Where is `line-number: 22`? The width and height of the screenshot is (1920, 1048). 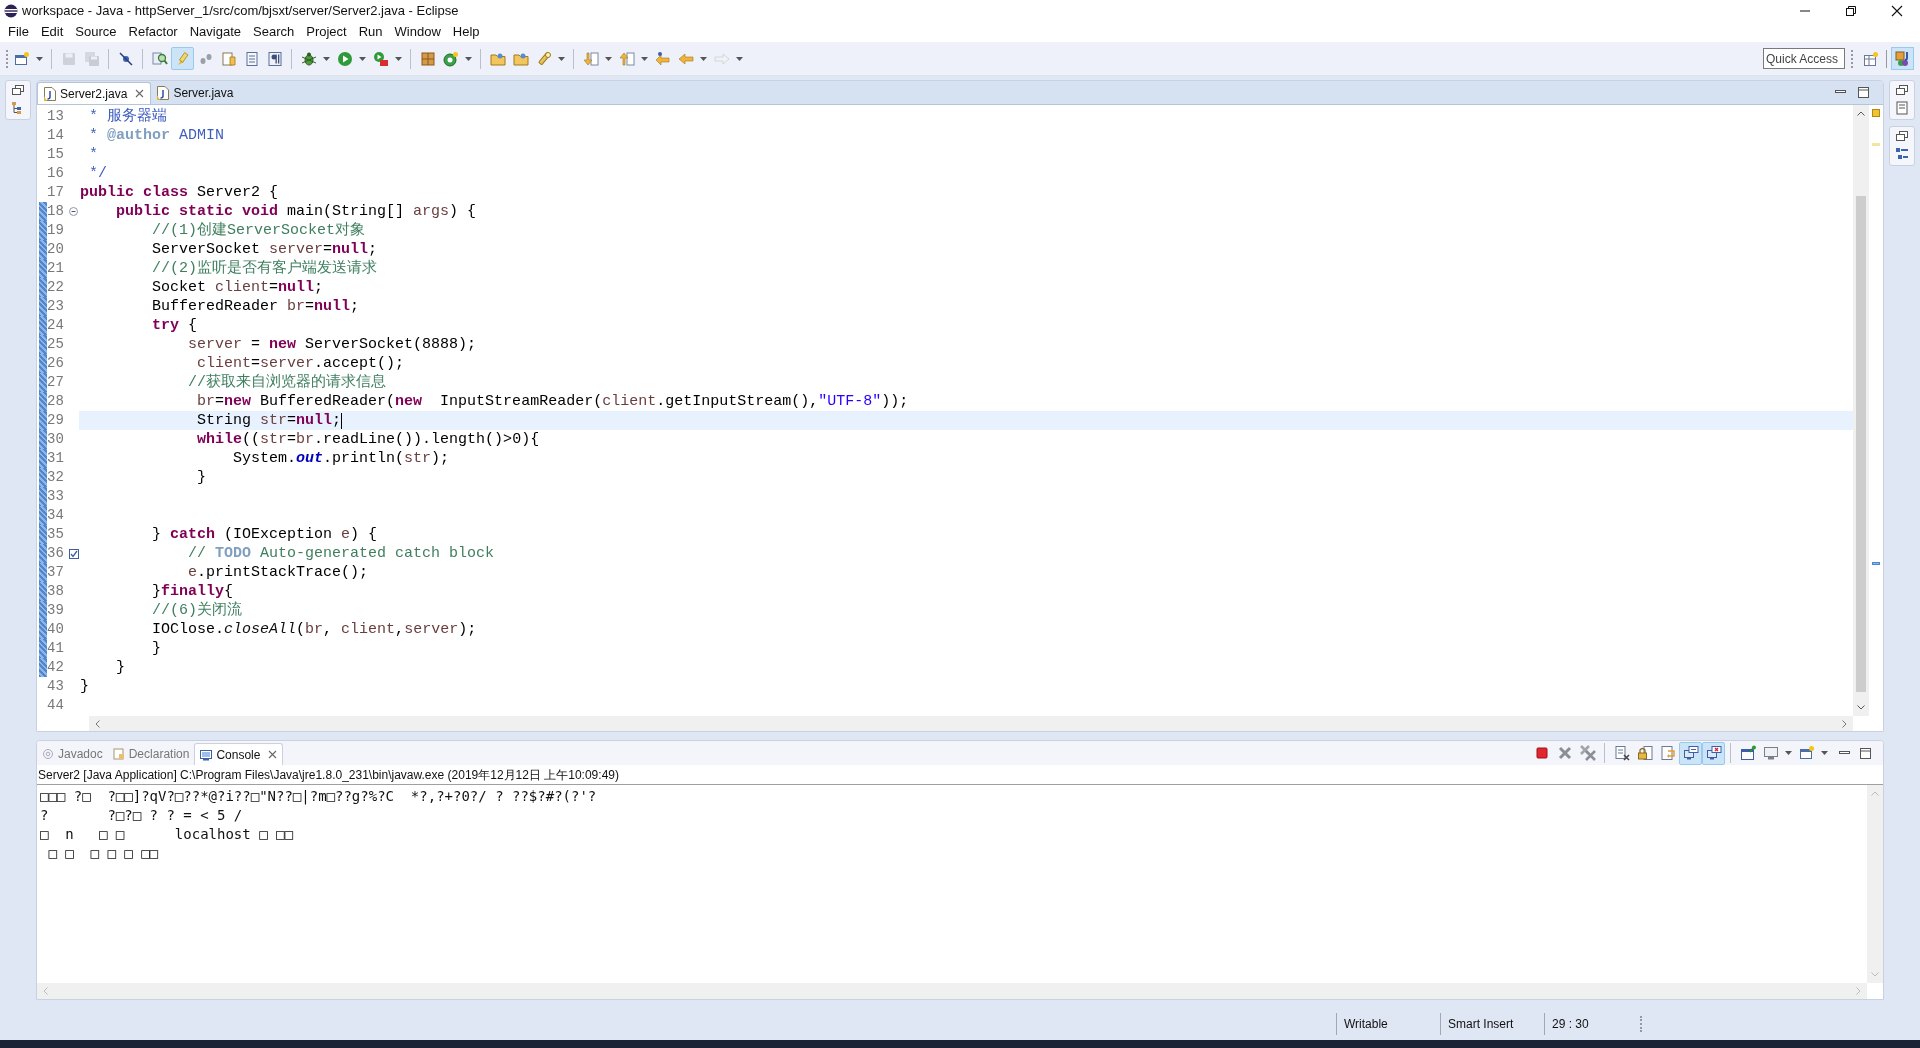 line-number: 22 is located at coordinates (55, 287).